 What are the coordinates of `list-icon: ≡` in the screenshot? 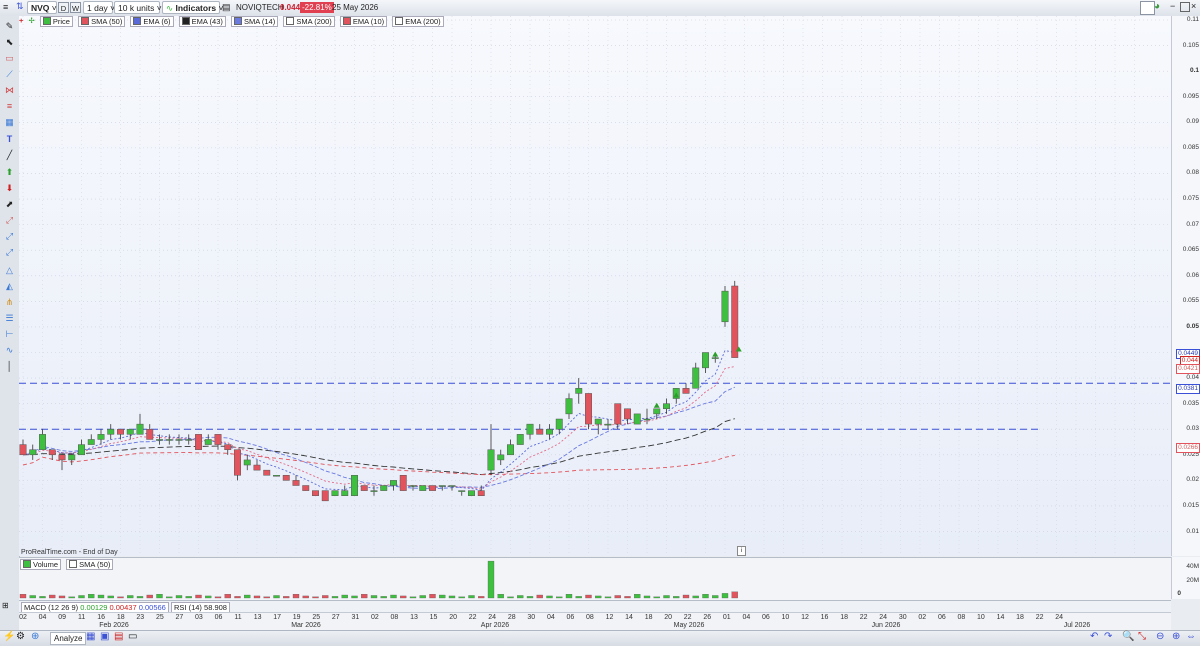 It's located at (5, 7).